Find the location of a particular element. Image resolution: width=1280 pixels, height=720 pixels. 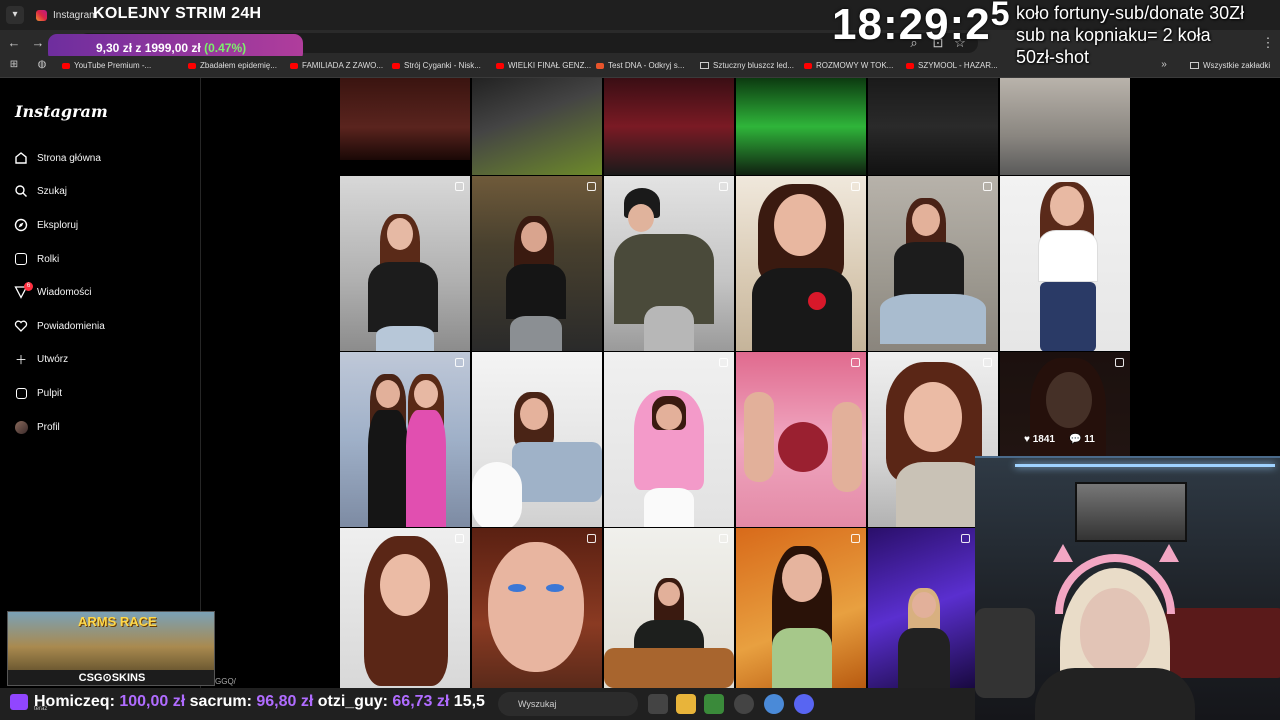

sidebar-item-search: Szukaj is located at coordinates (40, 191).